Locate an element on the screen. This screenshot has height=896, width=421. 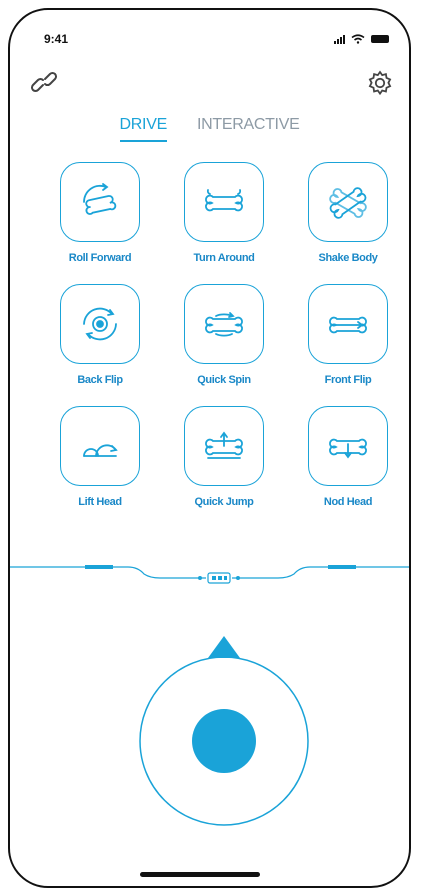
back-flip-icon is located at coordinates (100, 324).